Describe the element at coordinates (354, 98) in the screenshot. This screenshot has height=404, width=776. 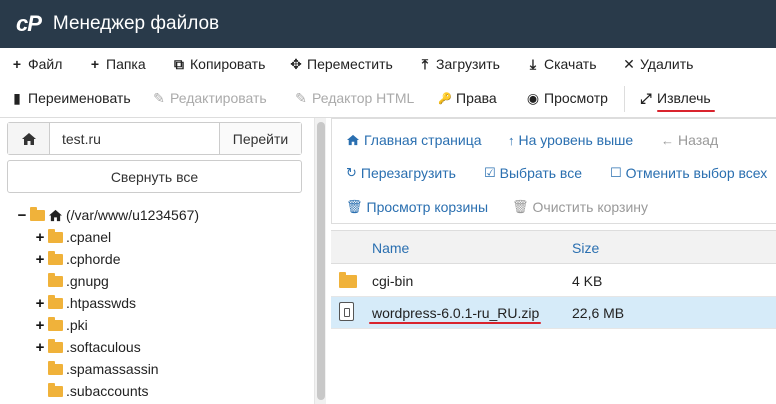
I see `html-editor-button: ✎ Редактор HTML` at that location.